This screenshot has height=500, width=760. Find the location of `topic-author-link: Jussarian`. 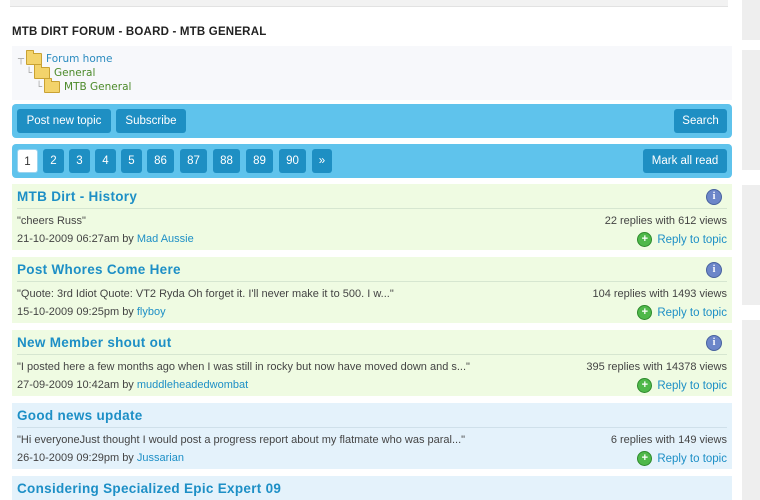

topic-author-link: Jussarian is located at coordinates (160, 458).